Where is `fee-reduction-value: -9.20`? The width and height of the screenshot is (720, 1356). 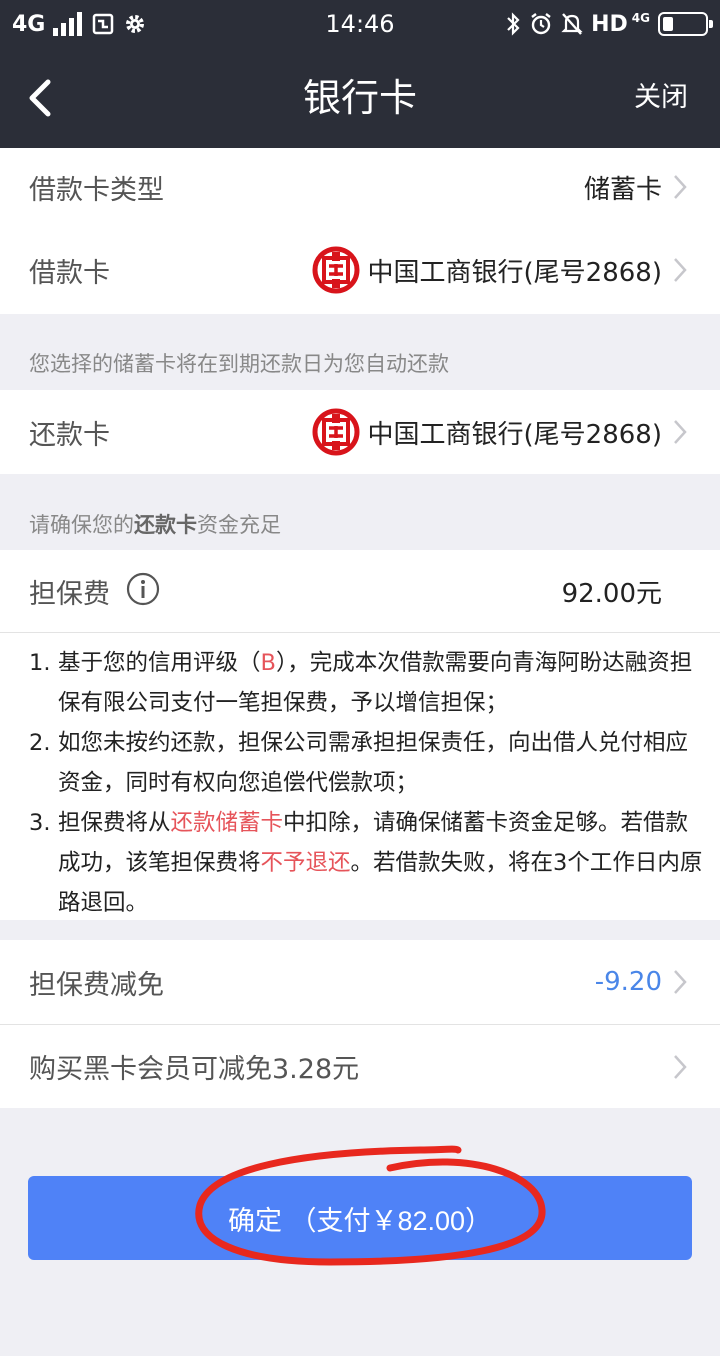
fee-reduction-value: -9.20 is located at coordinates (628, 982).